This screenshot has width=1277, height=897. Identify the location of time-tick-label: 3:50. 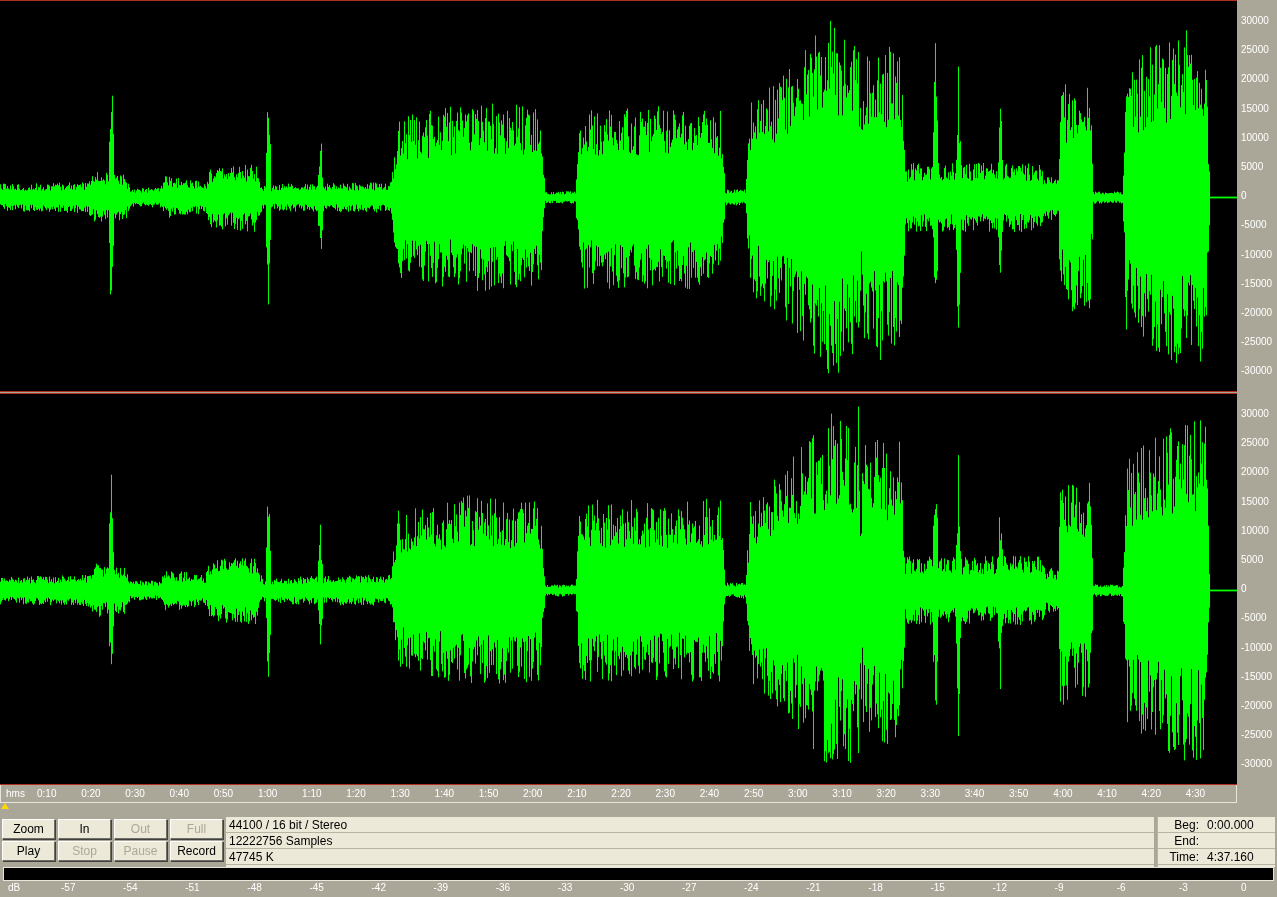
(1018, 794).